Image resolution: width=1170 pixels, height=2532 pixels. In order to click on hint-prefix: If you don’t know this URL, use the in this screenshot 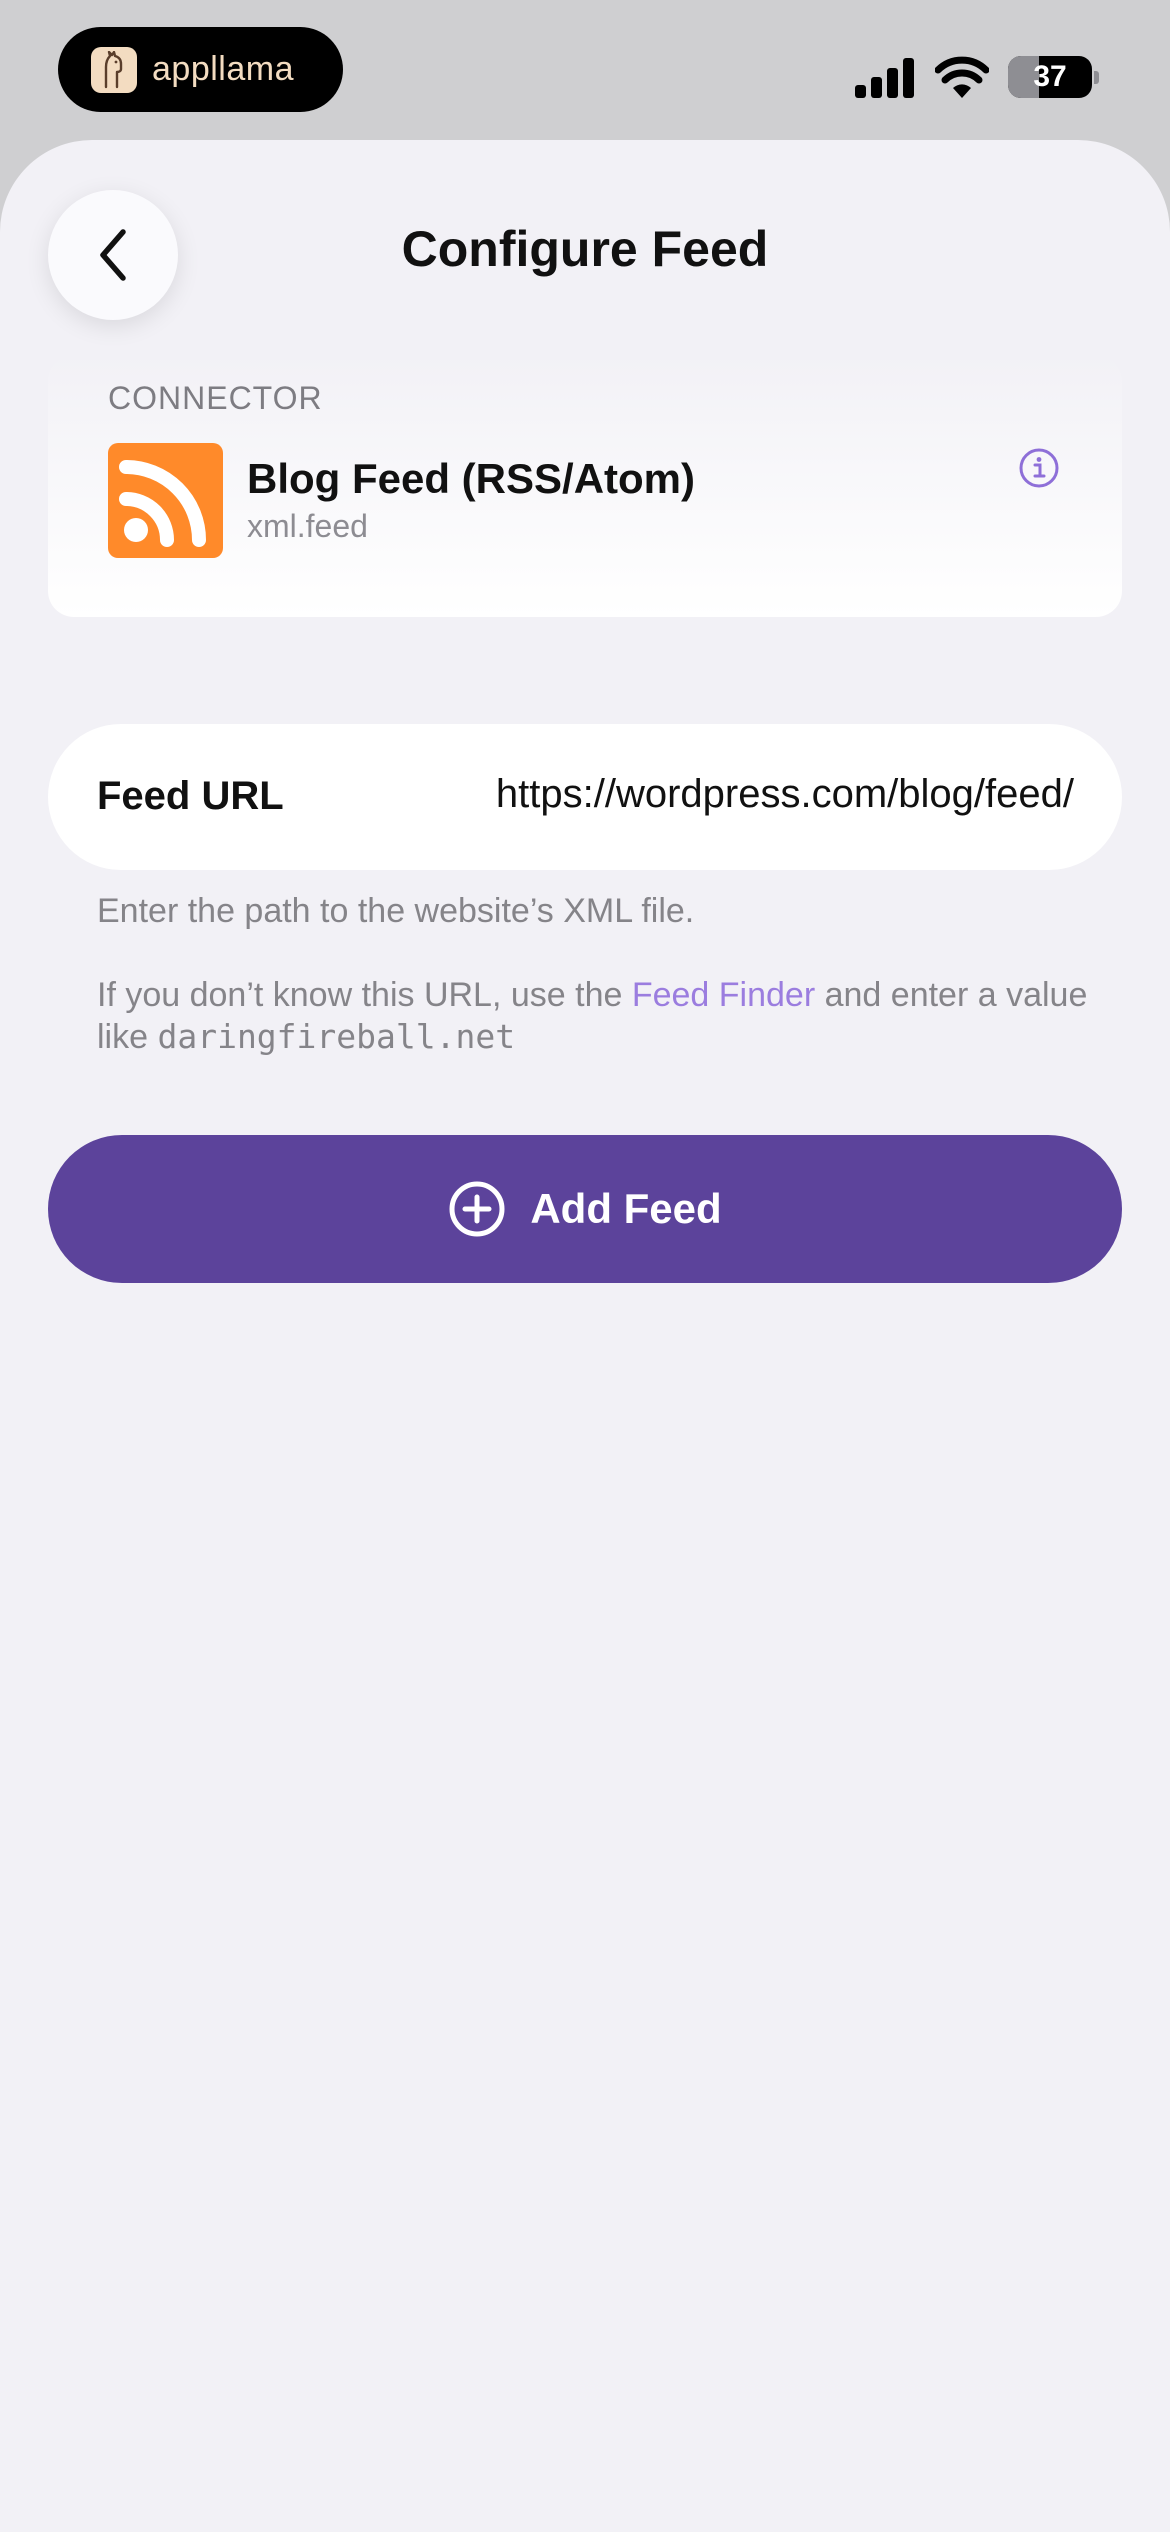, I will do `click(364, 995)`.